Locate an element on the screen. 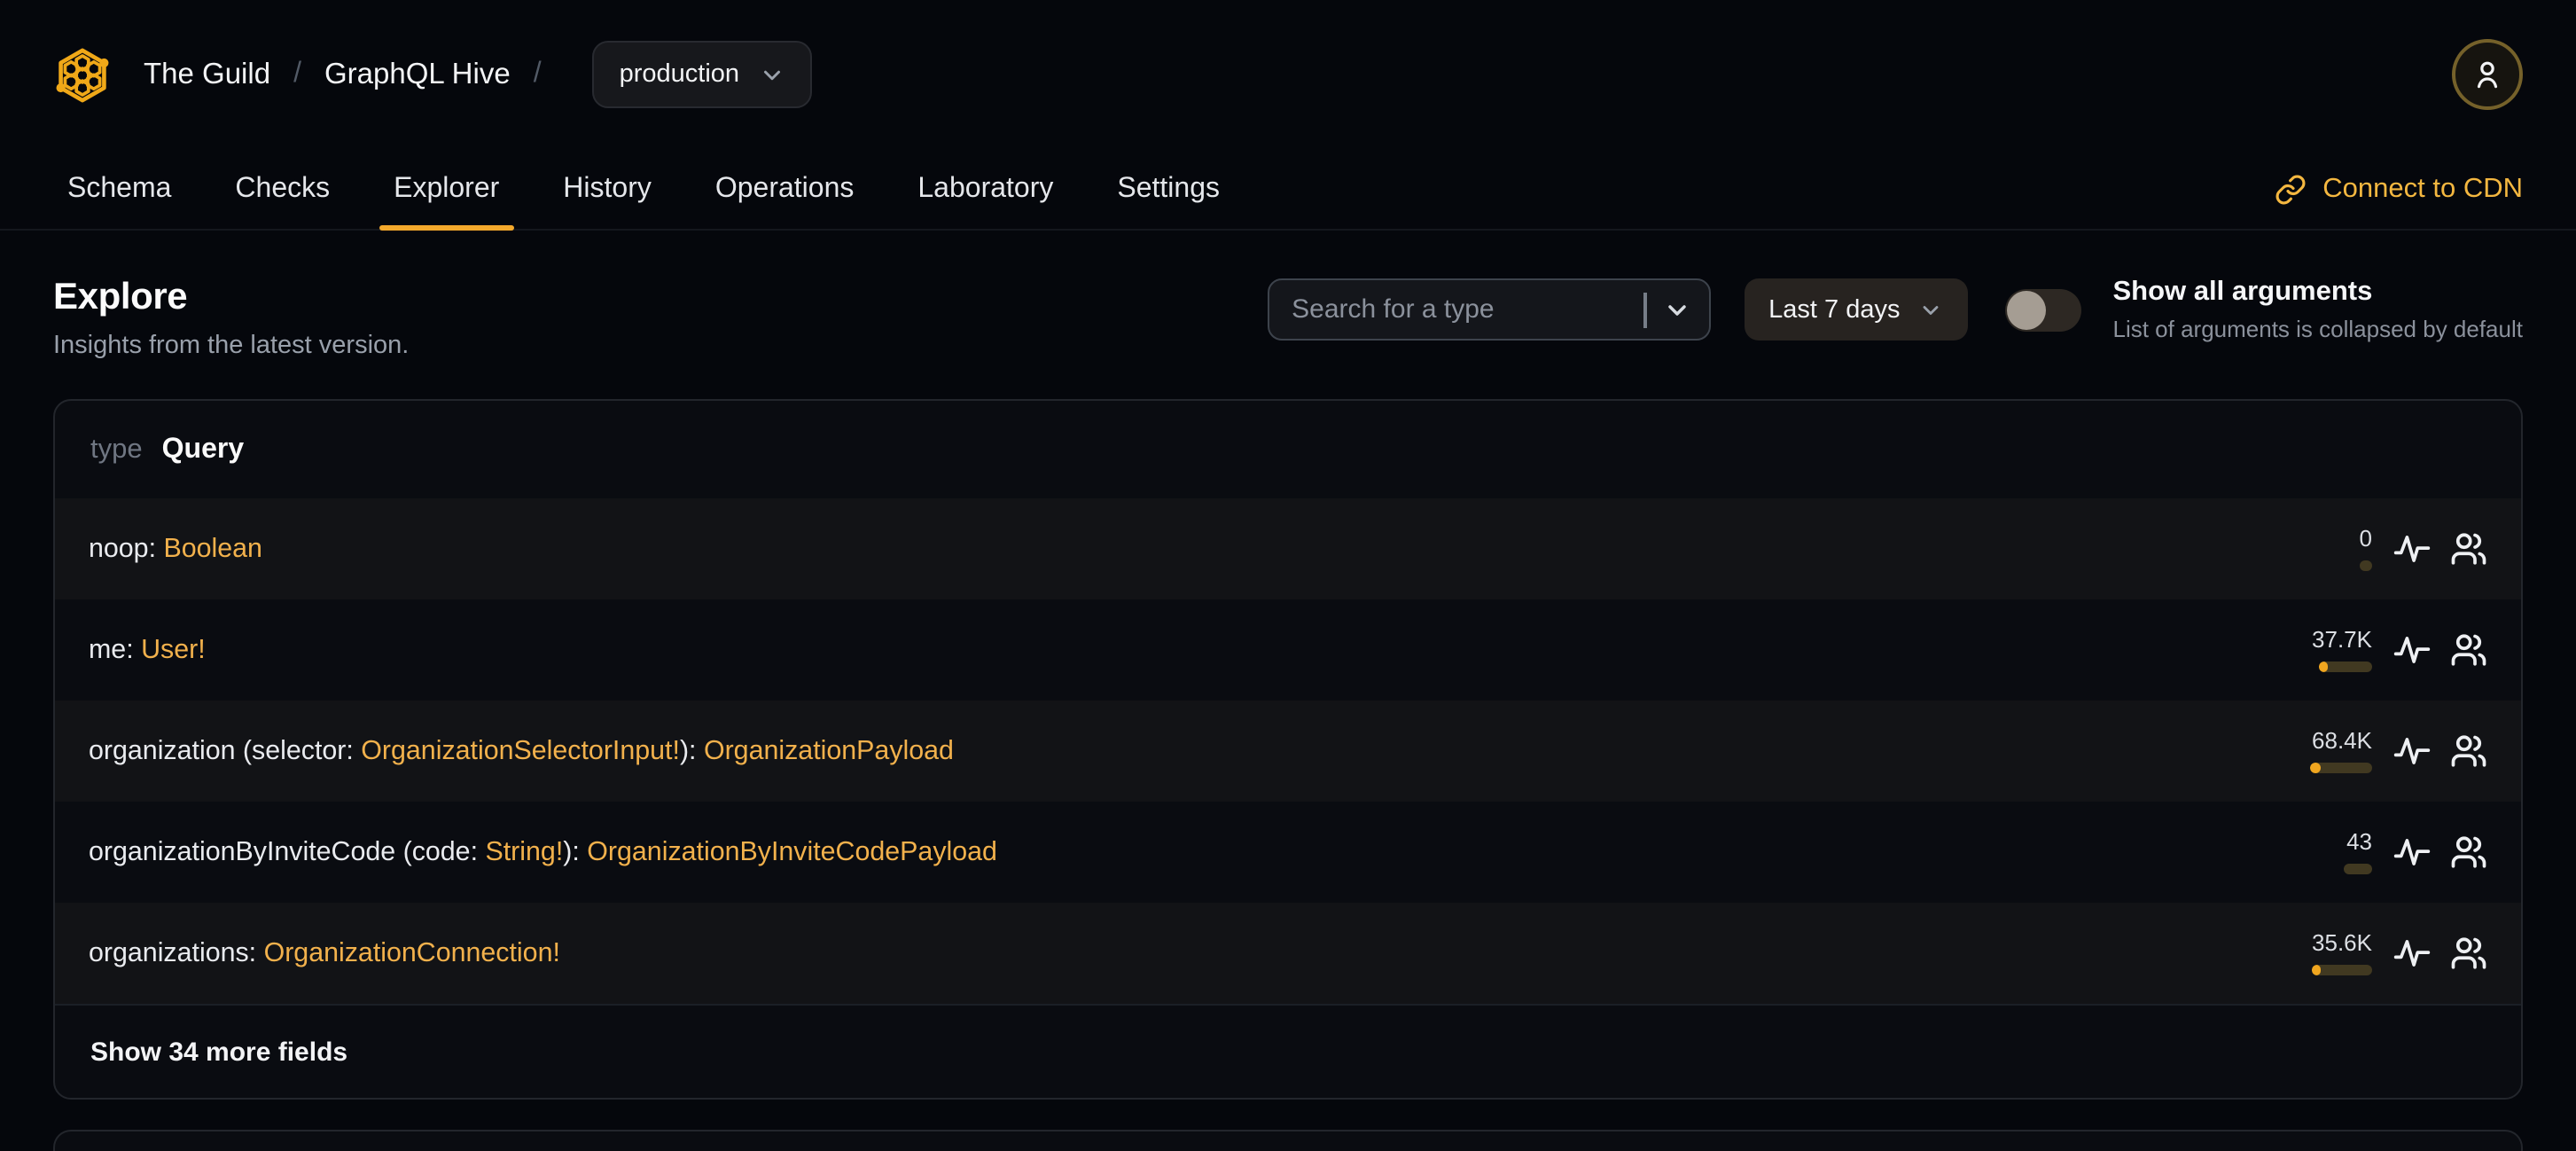 Image resolution: width=2576 pixels, height=1151 pixels. page-subtitle: Insights from the latest version. is located at coordinates (231, 346).